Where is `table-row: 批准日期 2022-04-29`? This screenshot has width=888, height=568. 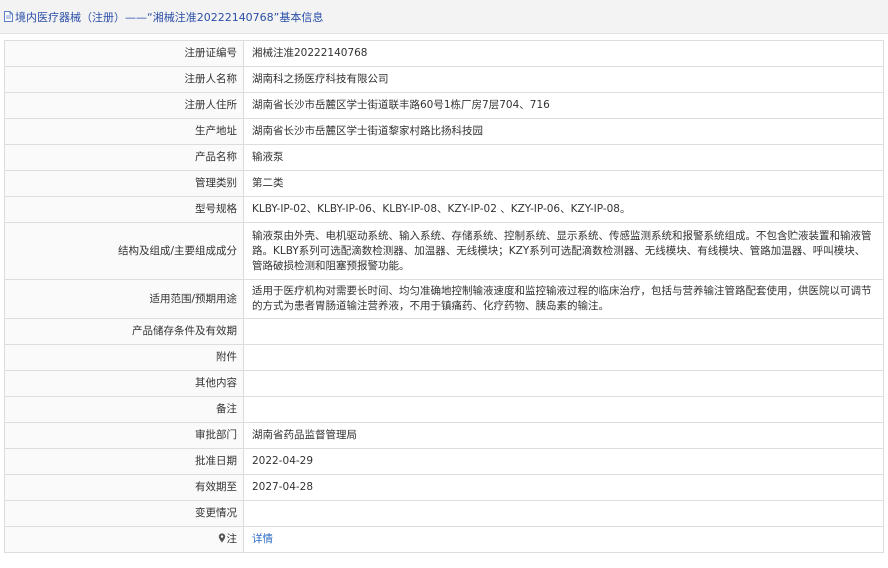
table-row: 批准日期 2022-04-29 is located at coordinates (444, 461).